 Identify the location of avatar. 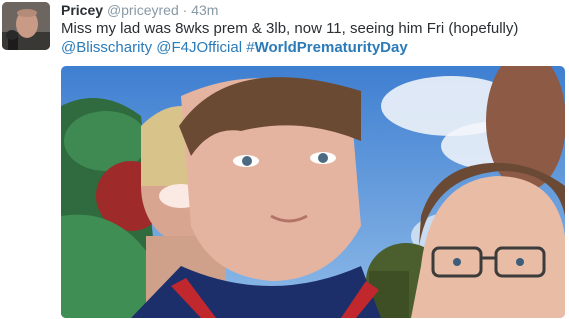
(26, 26).